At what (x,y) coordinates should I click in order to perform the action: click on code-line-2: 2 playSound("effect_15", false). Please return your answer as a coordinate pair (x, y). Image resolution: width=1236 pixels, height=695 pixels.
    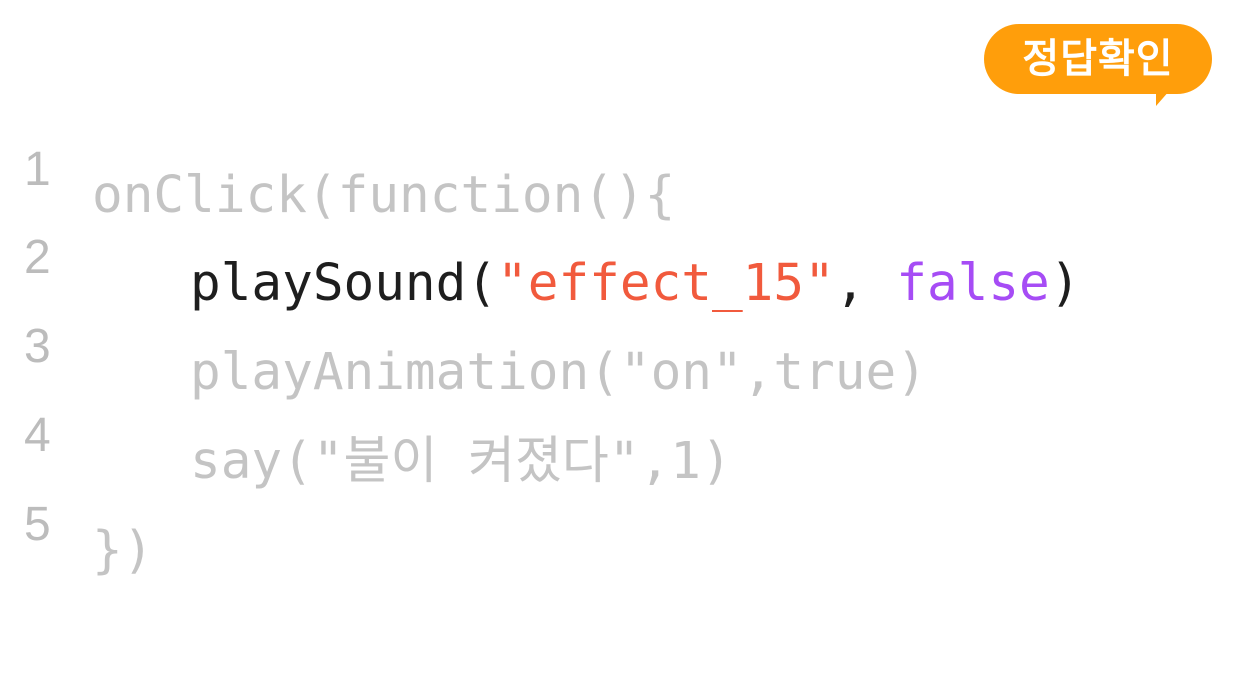
    Looking at the image, I should click on (540, 259).